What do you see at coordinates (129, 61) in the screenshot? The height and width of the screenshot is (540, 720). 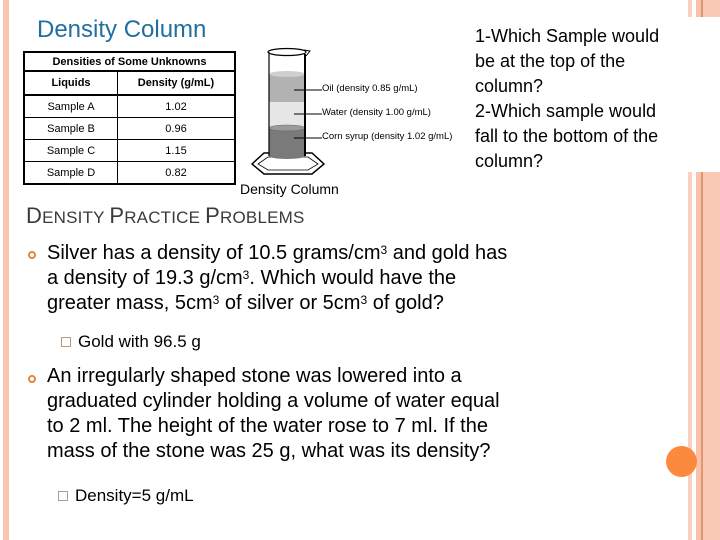 I see `table-caption: Densities of Some Unknowns` at bounding box center [129, 61].